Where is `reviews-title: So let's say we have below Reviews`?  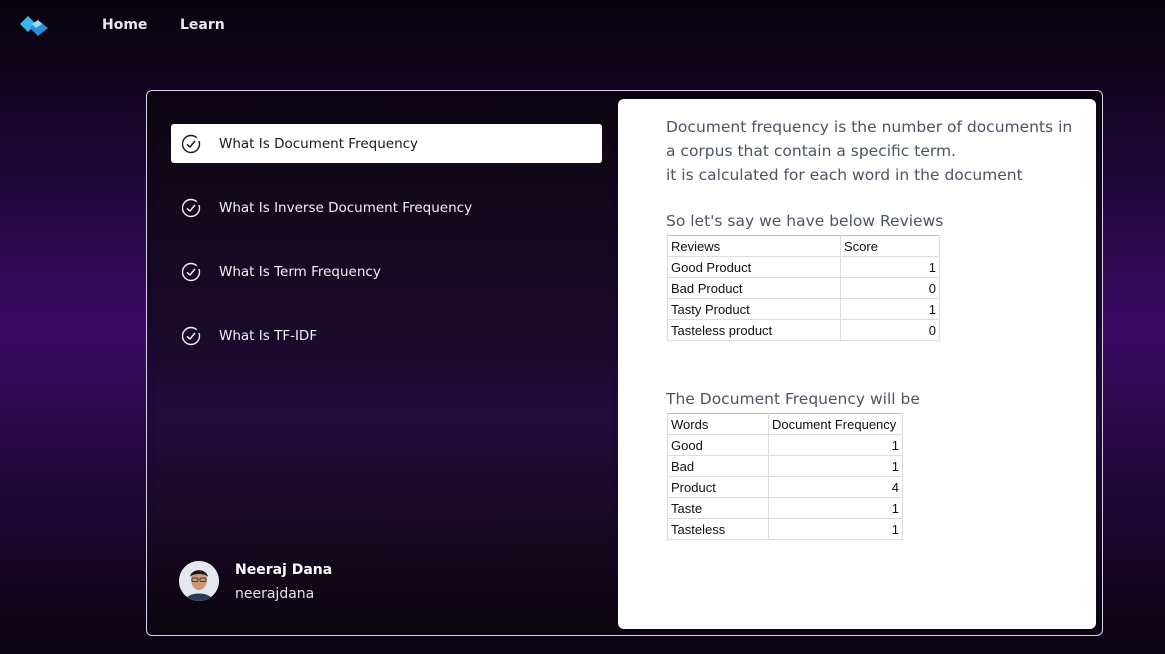
reviews-title: So let's say we have below Reviews is located at coordinates (805, 221).